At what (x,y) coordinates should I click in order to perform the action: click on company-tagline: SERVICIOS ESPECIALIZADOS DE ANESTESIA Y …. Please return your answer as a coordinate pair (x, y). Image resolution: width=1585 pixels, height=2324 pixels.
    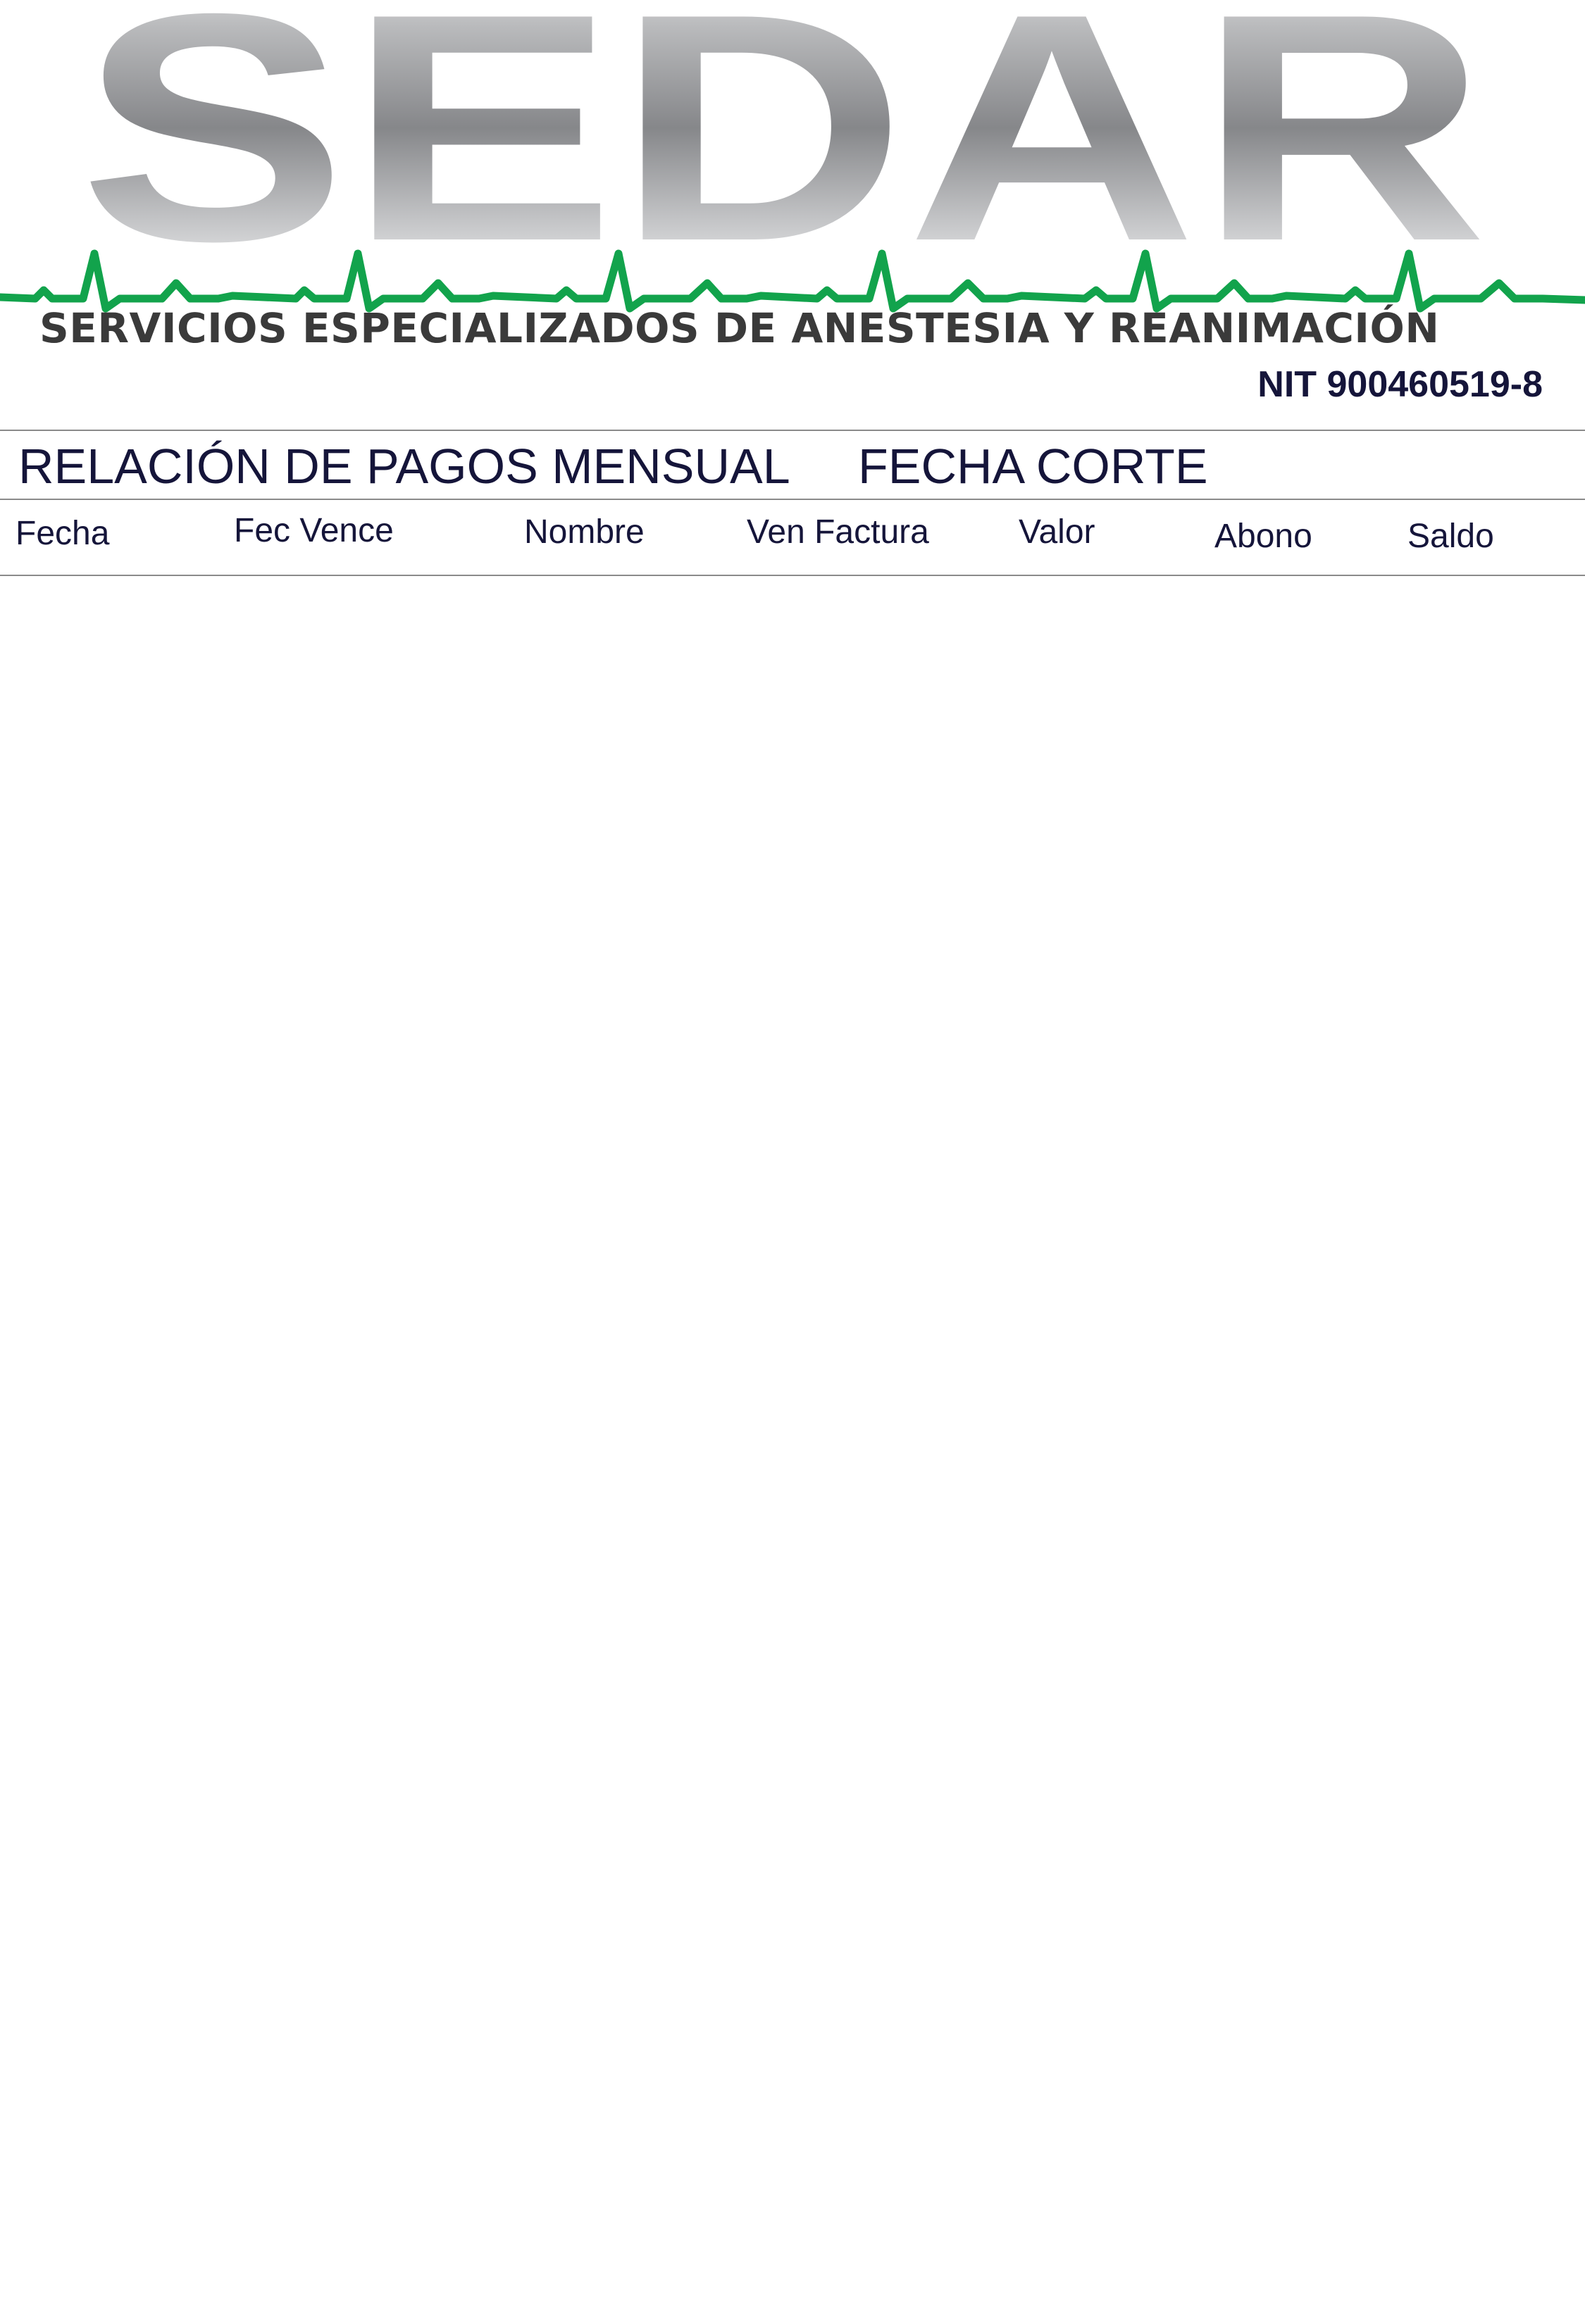
    Looking at the image, I should click on (739, 328).